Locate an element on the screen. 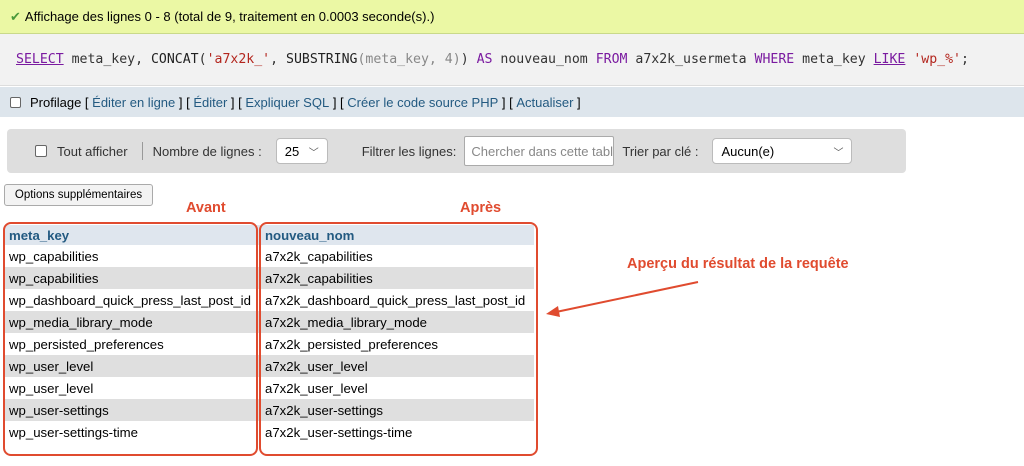 Image resolution: width=1024 pixels, height=466 pixels. profiling-checkbox is located at coordinates (15, 102).